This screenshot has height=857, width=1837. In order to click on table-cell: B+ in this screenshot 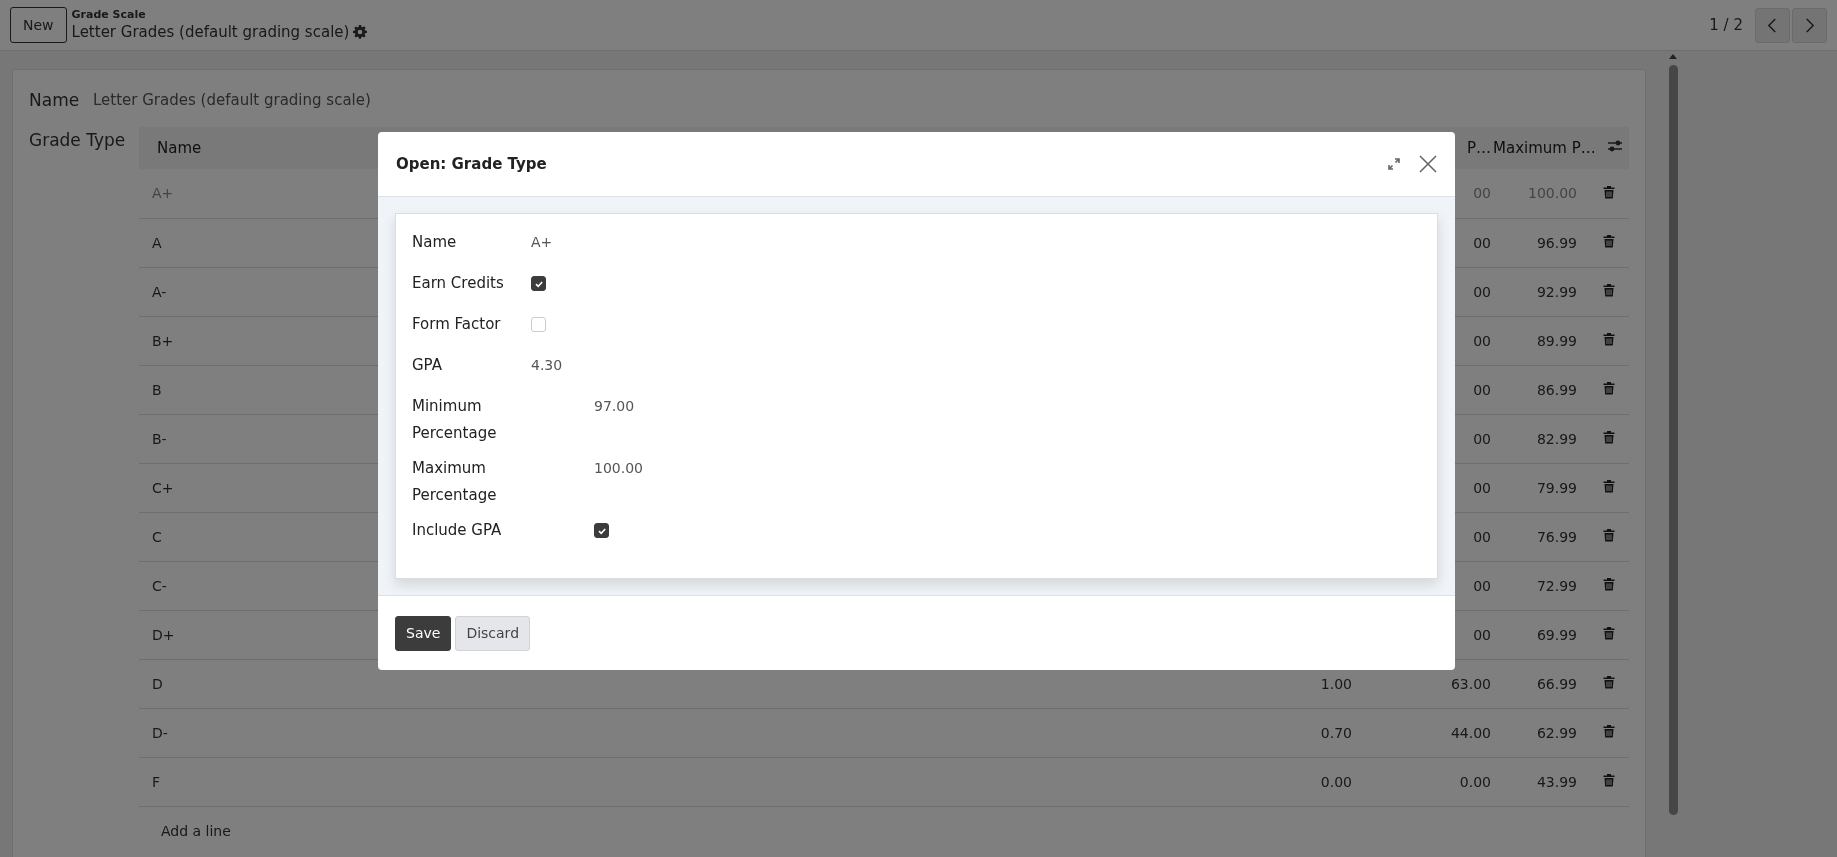, I will do `click(163, 340)`.